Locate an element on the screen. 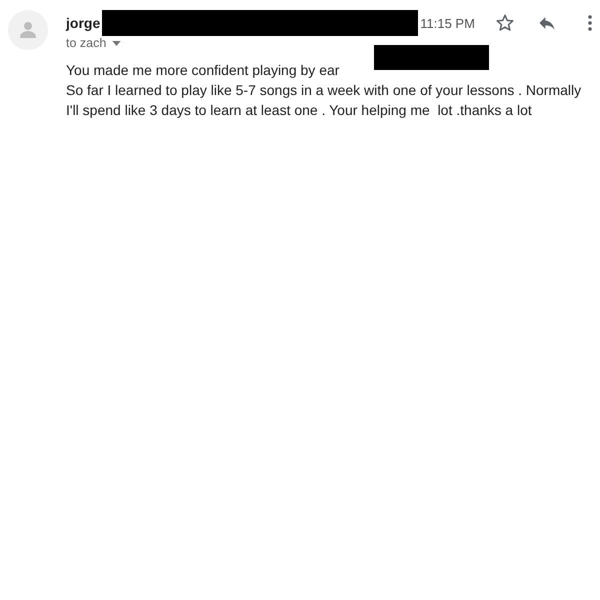 Image resolution: width=600 pixels, height=600 pixels. caret-icon is located at coordinates (117, 43).